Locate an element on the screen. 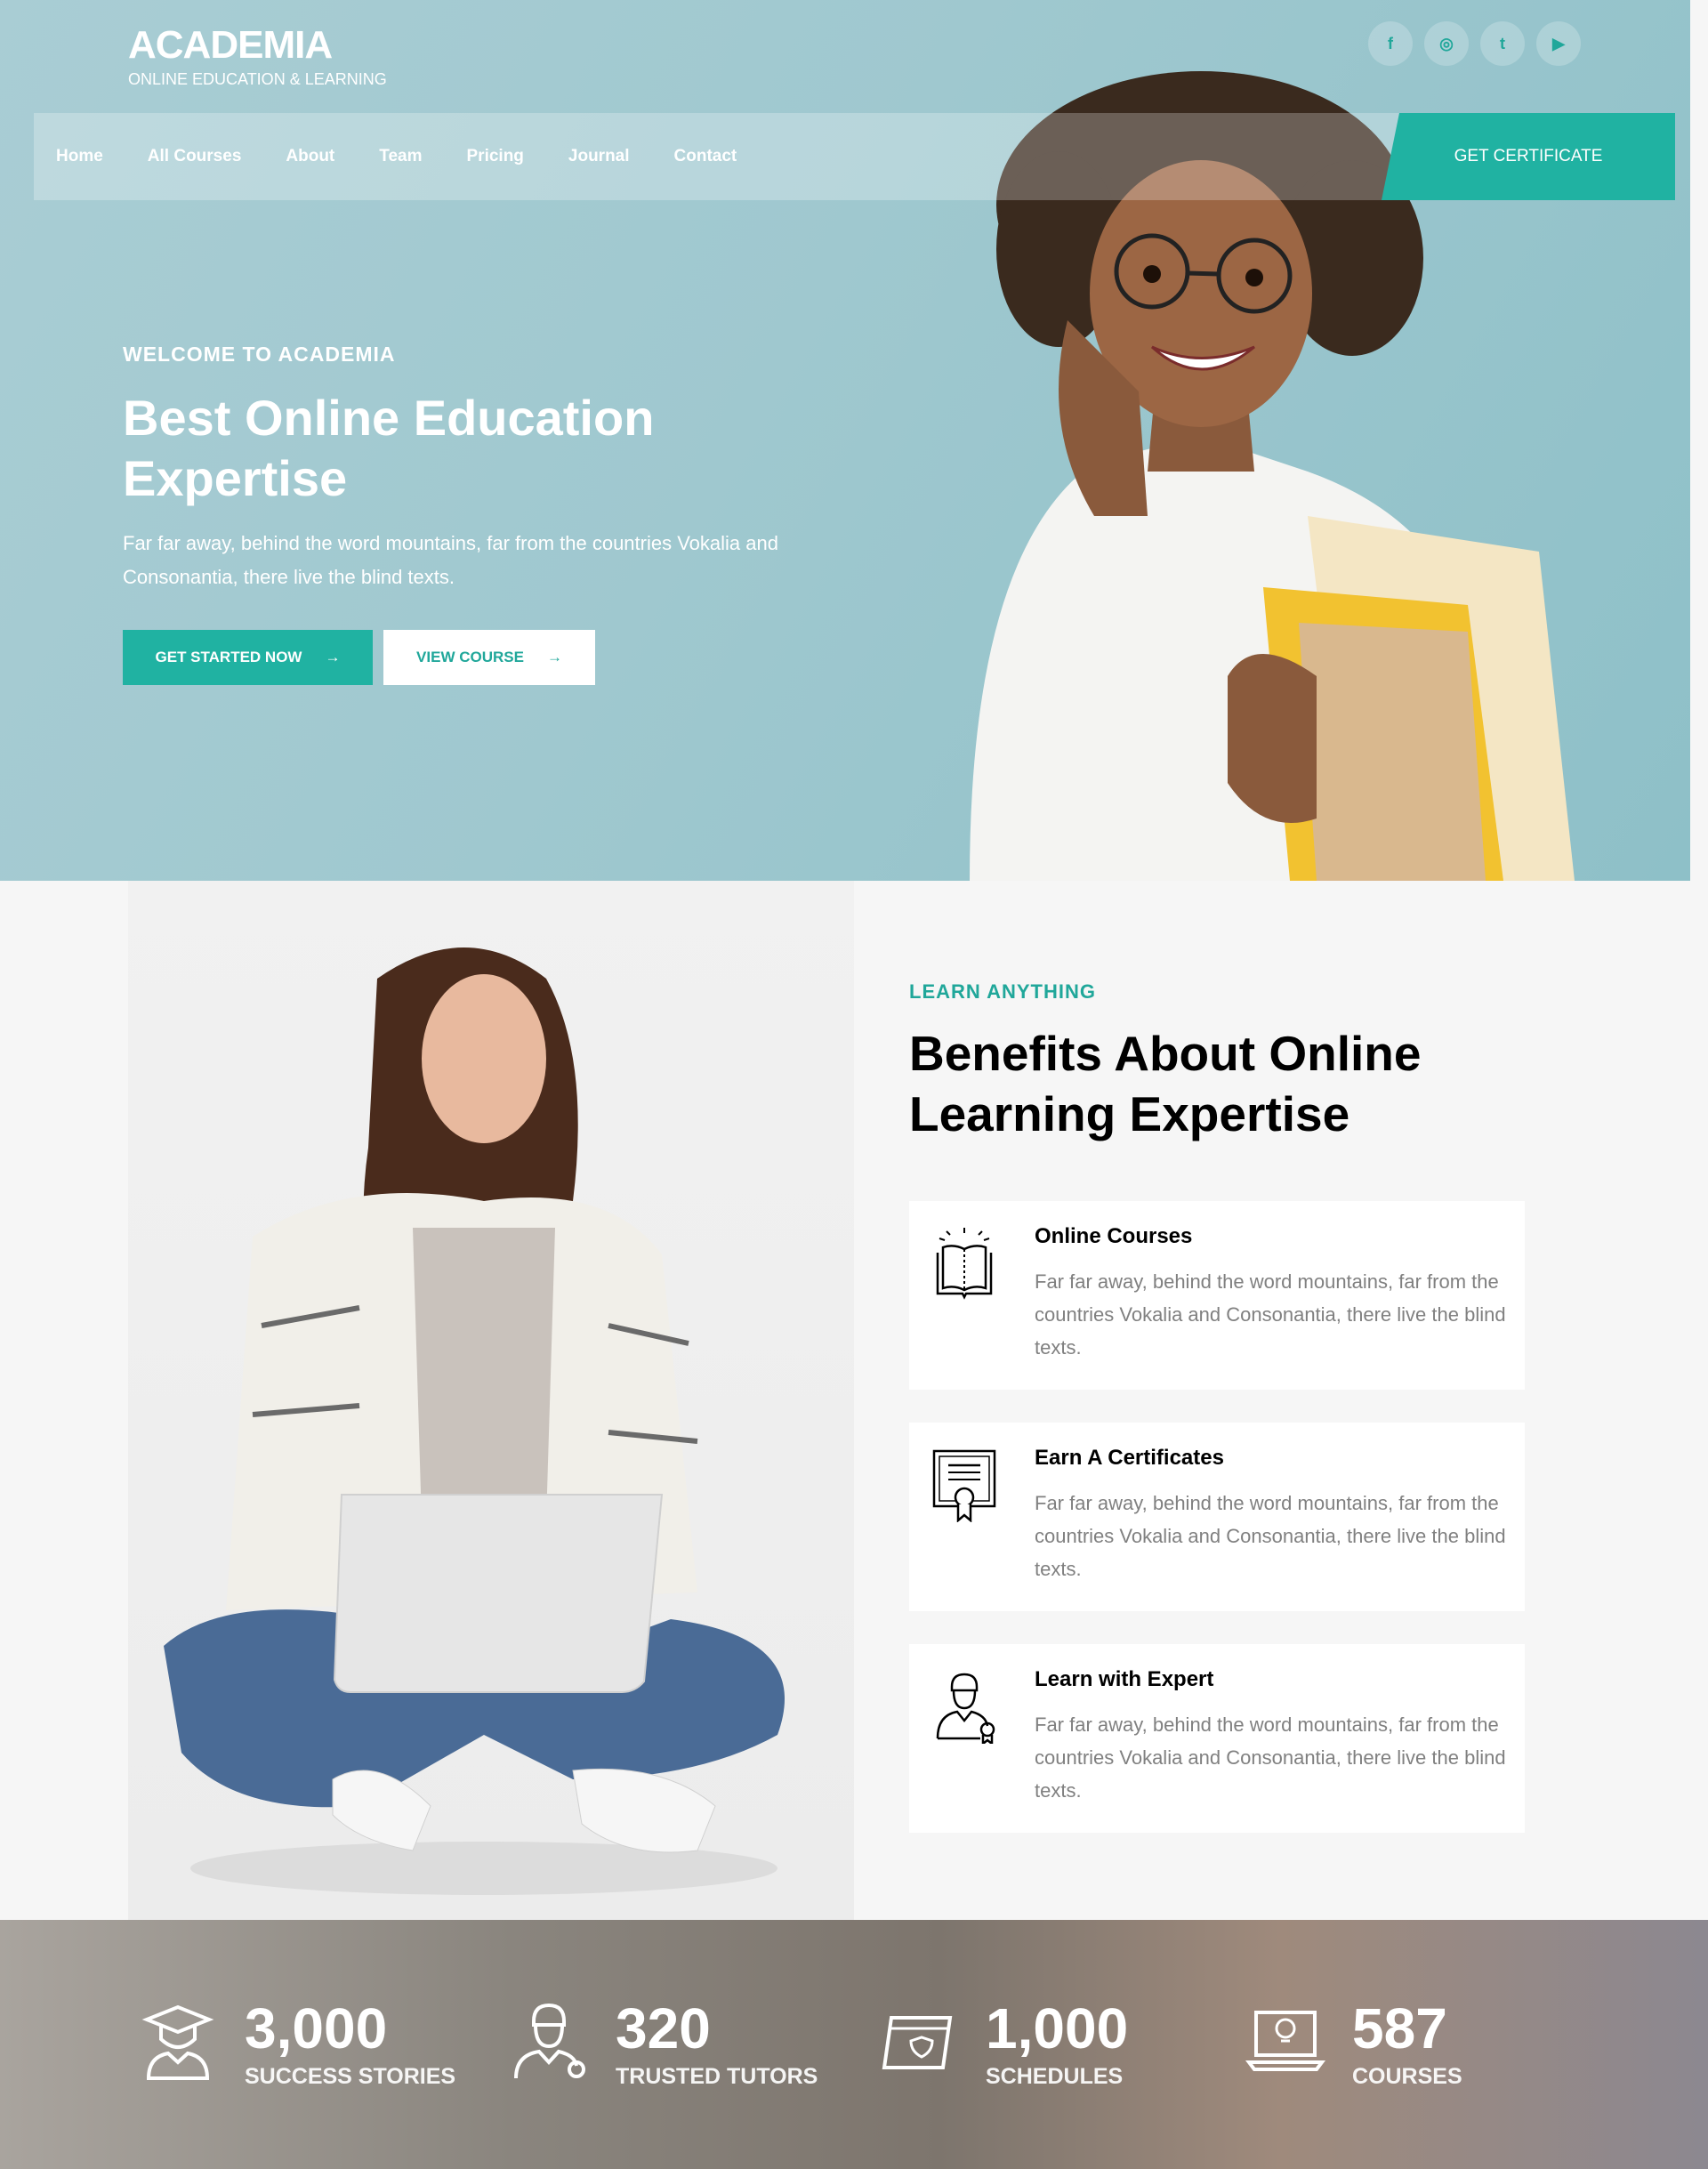 The width and height of the screenshot is (1708, 2169). stat-label: SCHEDULES is located at coordinates (1055, 2076).